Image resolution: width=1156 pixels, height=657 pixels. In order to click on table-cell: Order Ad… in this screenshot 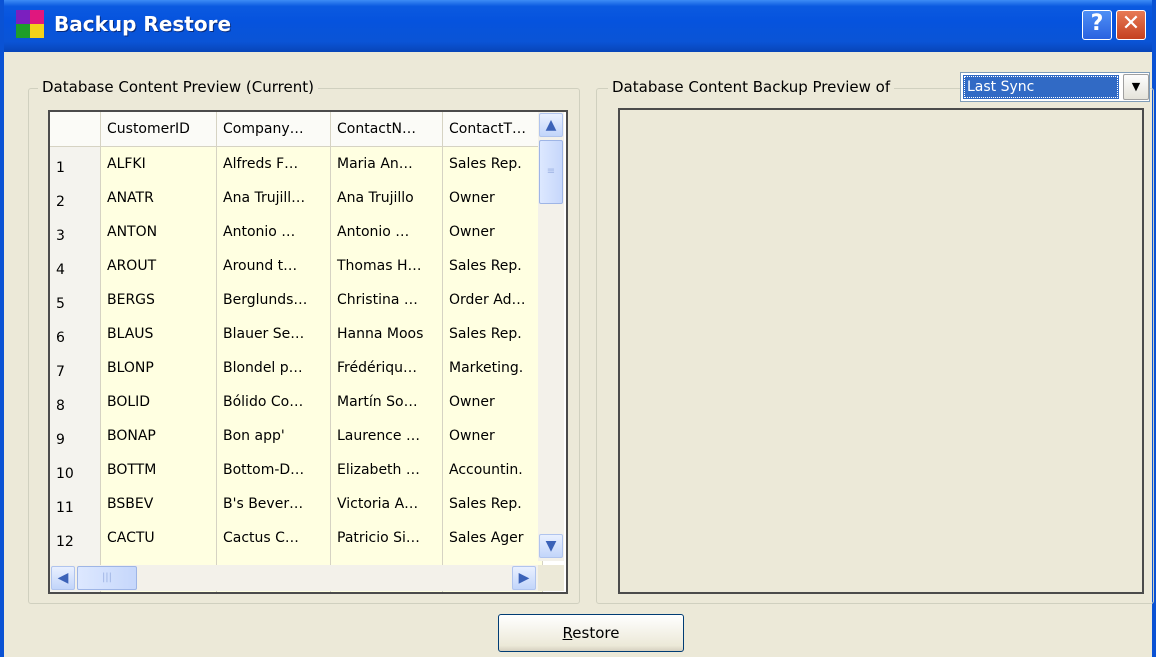, I will do `click(493, 300)`.